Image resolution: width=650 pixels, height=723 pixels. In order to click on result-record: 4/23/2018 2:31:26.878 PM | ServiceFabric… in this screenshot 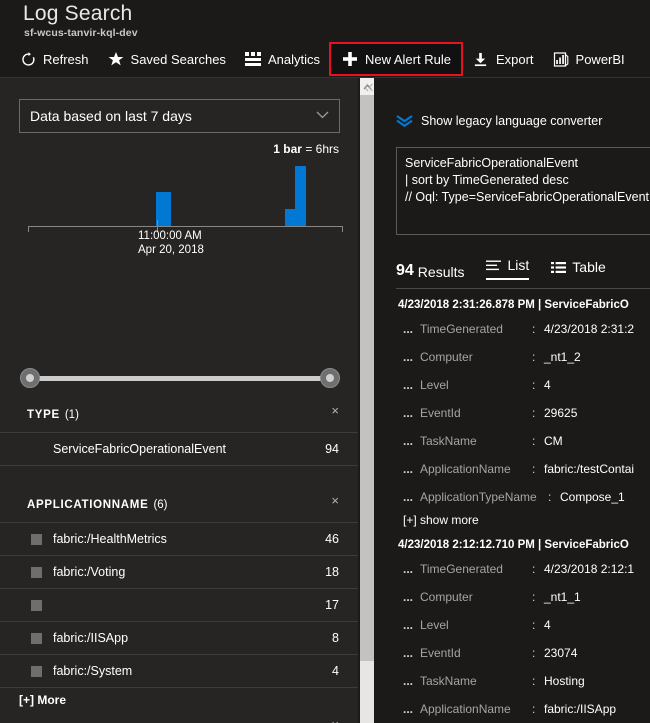, I will do `click(523, 413)`.